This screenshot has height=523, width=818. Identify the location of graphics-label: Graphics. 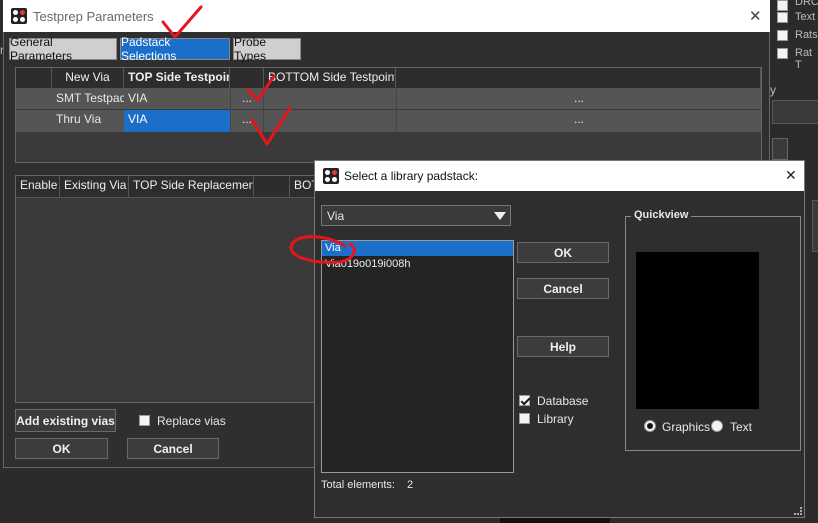
(686, 427).